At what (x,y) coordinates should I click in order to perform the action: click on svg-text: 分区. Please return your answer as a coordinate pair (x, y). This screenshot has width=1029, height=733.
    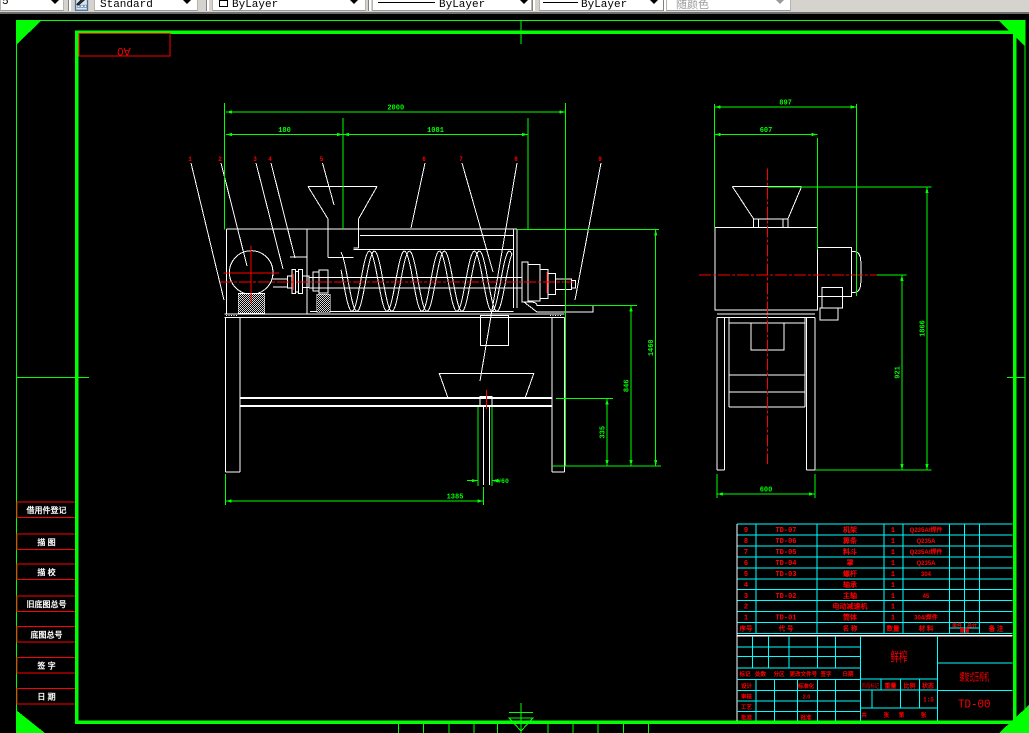
    Looking at the image, I should click on (779, 674).